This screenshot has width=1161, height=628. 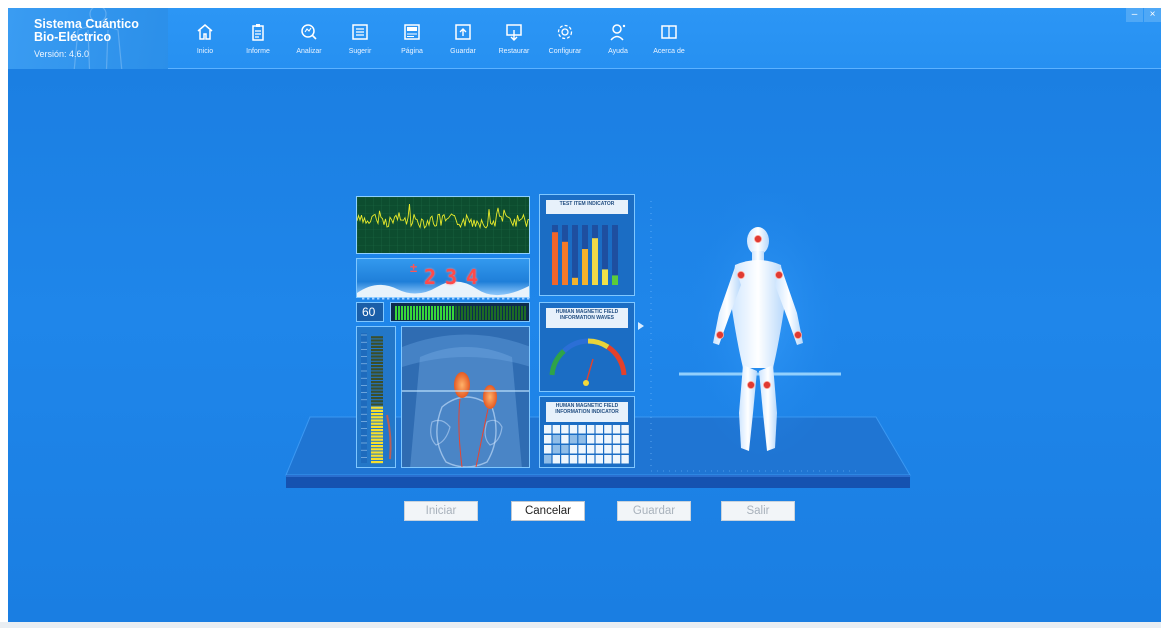 I want to click on horizontal-level-bars, so click(x=460, y=313).